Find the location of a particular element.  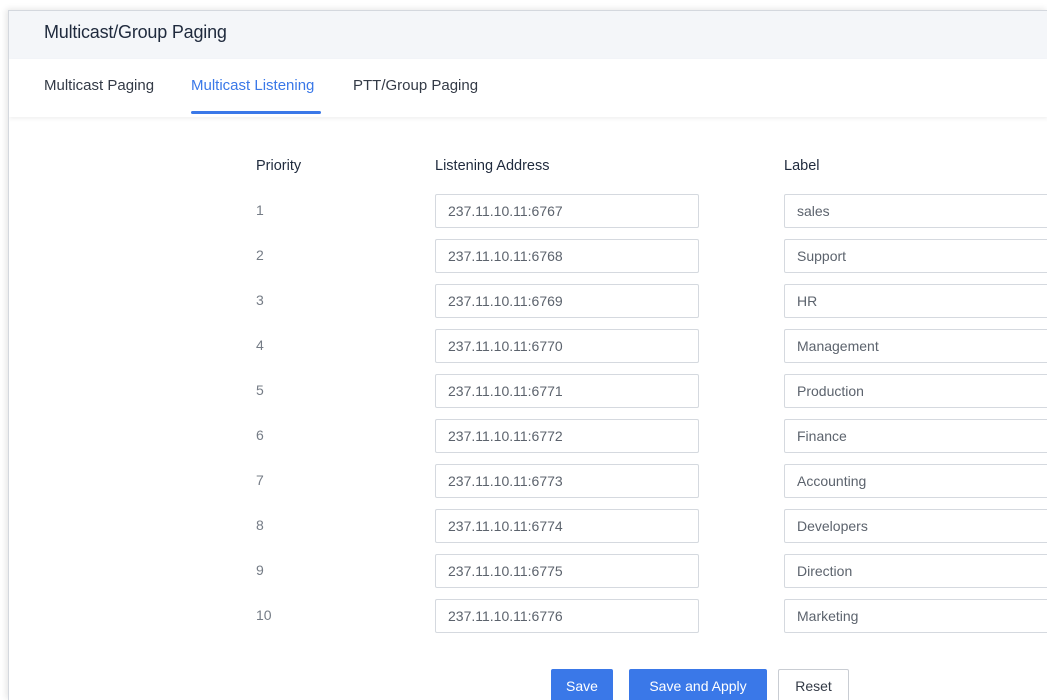

save-and-apply-button: Save and Apply is located at coordinates (698, 684).